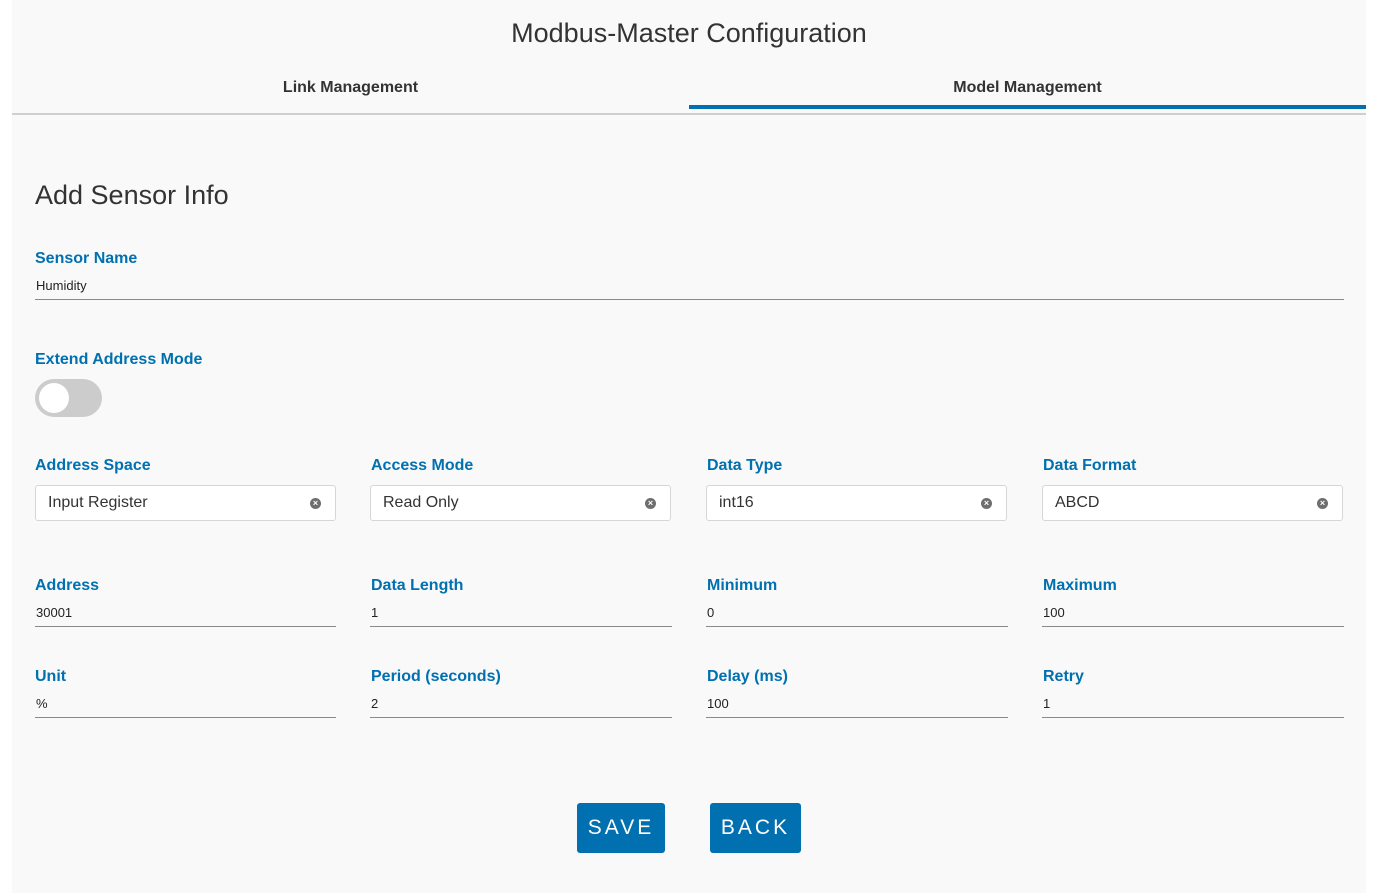 Image resolution: width=1377 pixels, height=893 pixels. Describe the element at coordinates (1080, 585) in the screenshot. I see `maximum-label: Maximum` at that location.